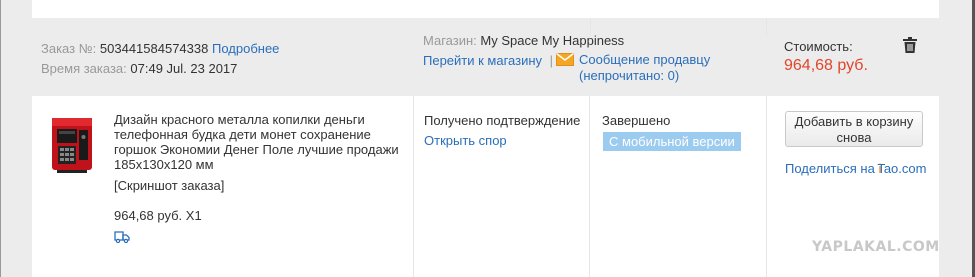 The width and height of the screenshot is (975, 277). What do you see at coordinates (502, 120) in the screenshot?
I see `confirmation-status: Получено подтверждение` at bounding box center [502, 120].